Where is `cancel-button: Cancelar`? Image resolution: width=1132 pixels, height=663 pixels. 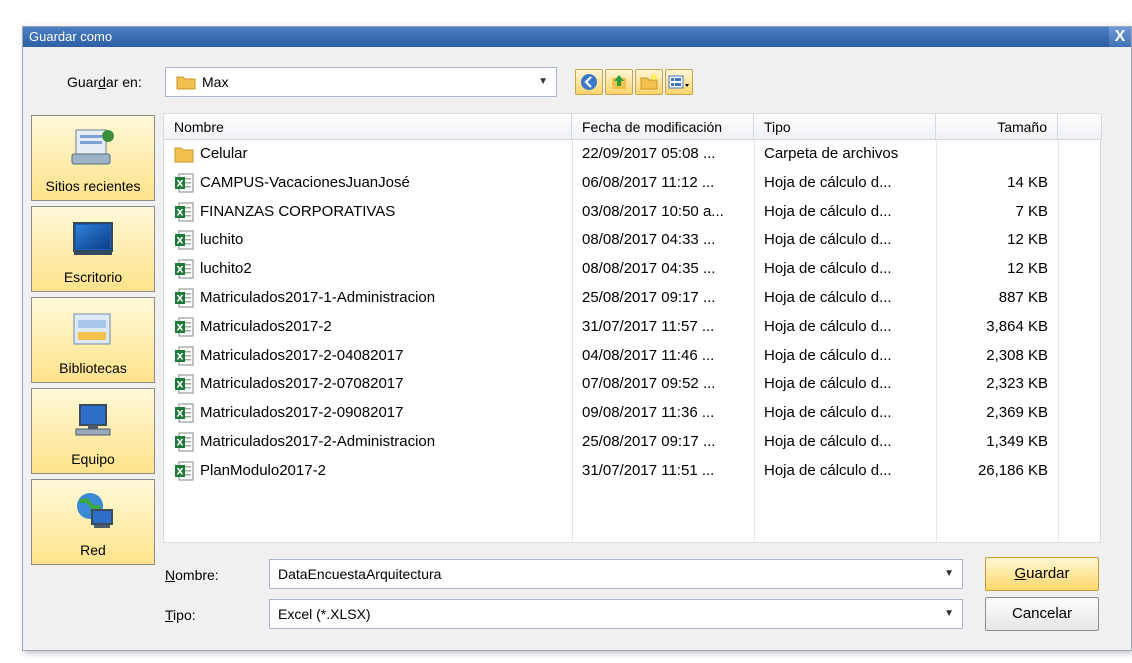
cancel-button: Cancelar is located at coordinates (1042, 614).